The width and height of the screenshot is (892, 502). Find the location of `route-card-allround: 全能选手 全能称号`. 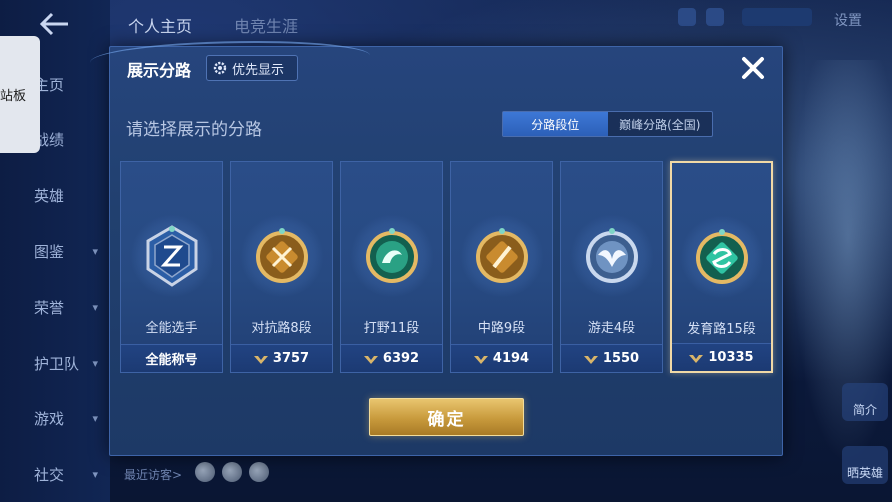

route-card-allround: 全能选手 全能称号 is located at coordinates (171, 267).